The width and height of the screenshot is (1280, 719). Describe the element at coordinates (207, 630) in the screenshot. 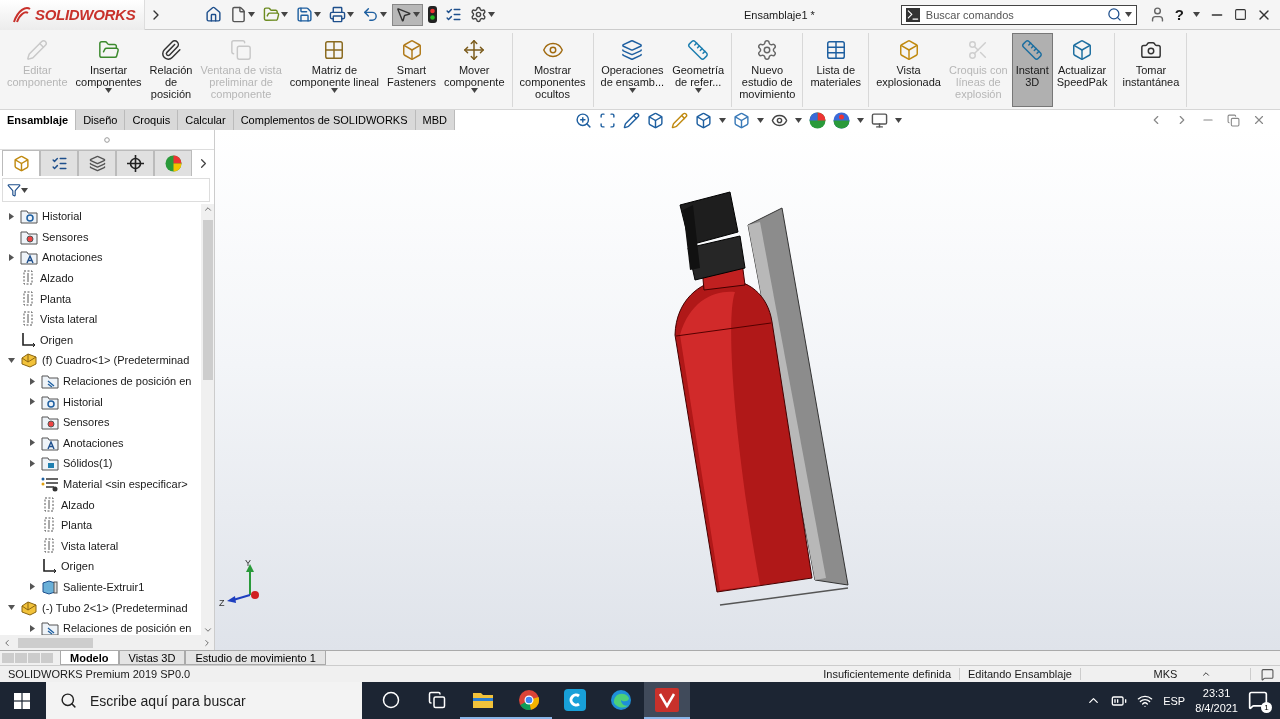

I see `scroll-down-icon` at that location.